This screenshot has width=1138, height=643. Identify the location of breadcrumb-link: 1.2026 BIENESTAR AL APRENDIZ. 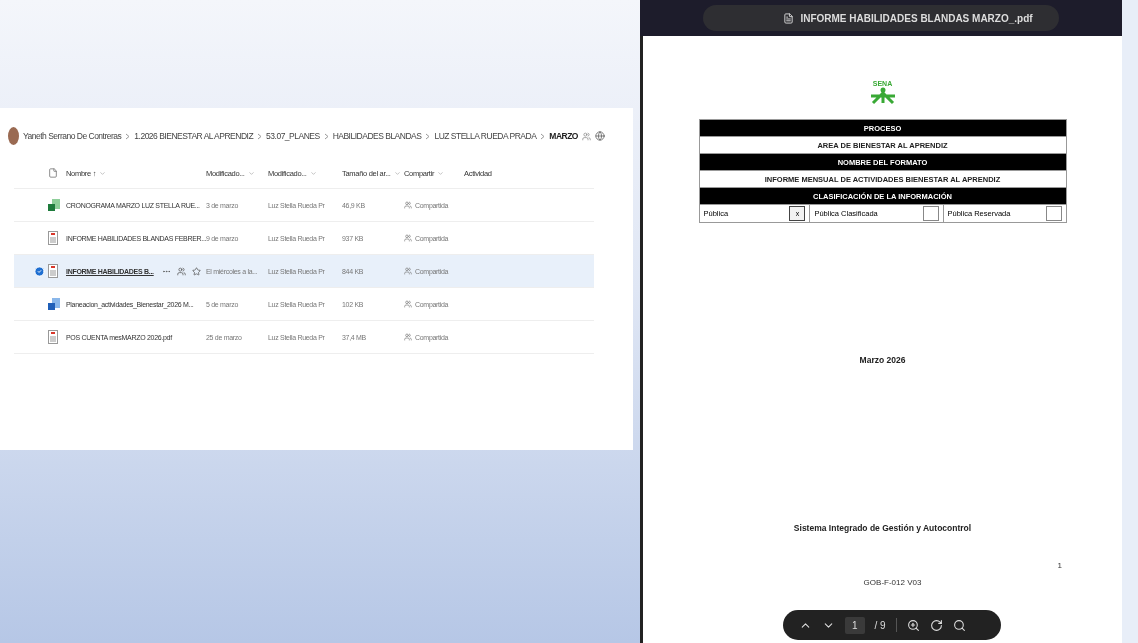
(194, 136).